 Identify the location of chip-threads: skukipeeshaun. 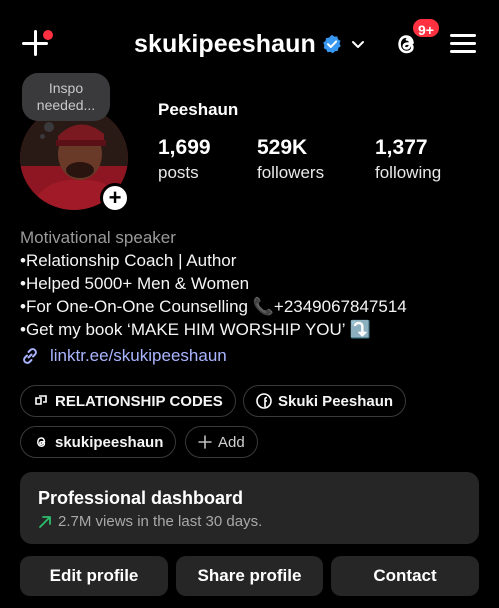
(98, 442).